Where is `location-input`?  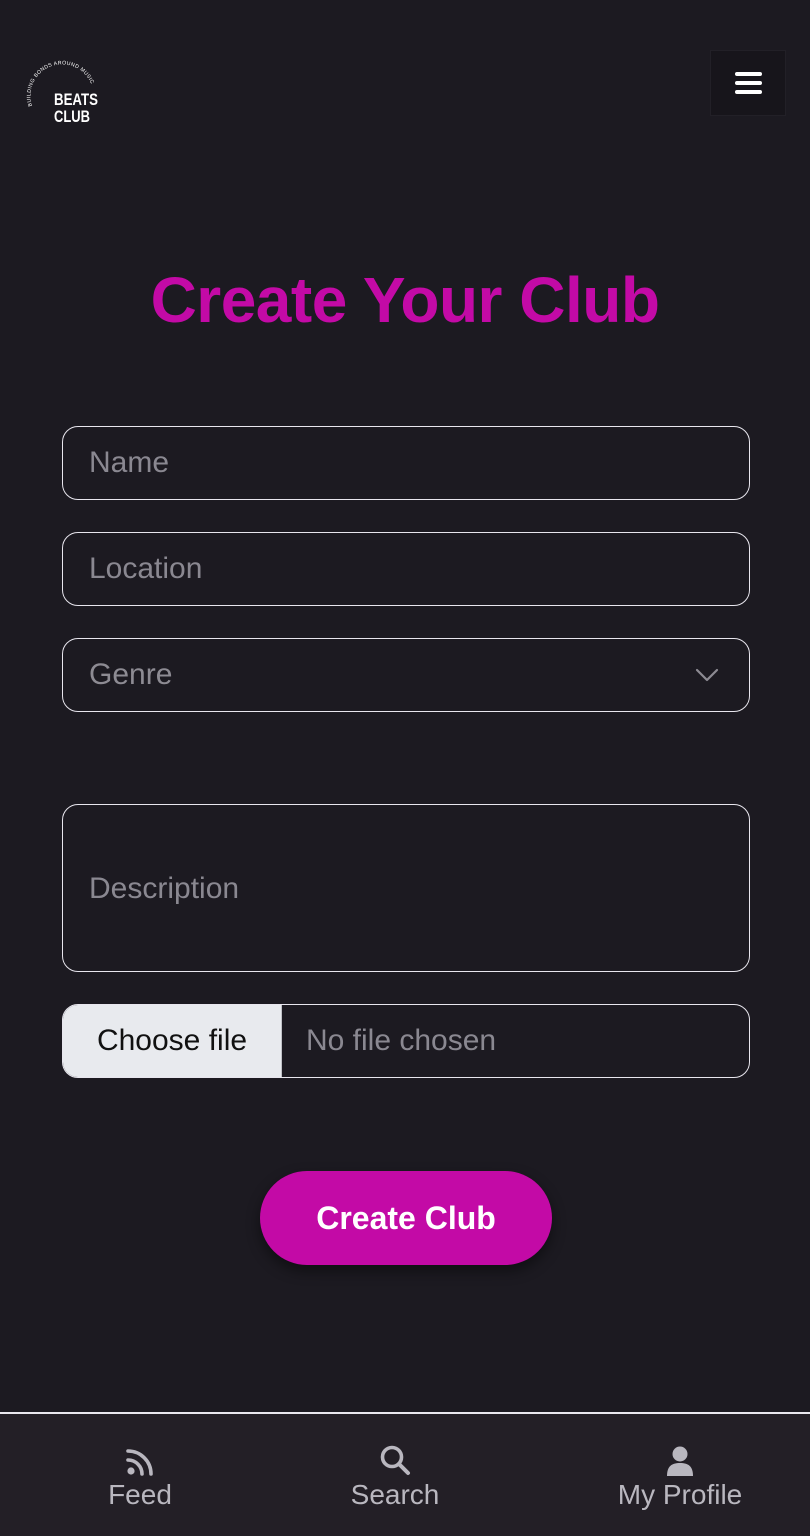
location-input is located at coordinates (406, 569).